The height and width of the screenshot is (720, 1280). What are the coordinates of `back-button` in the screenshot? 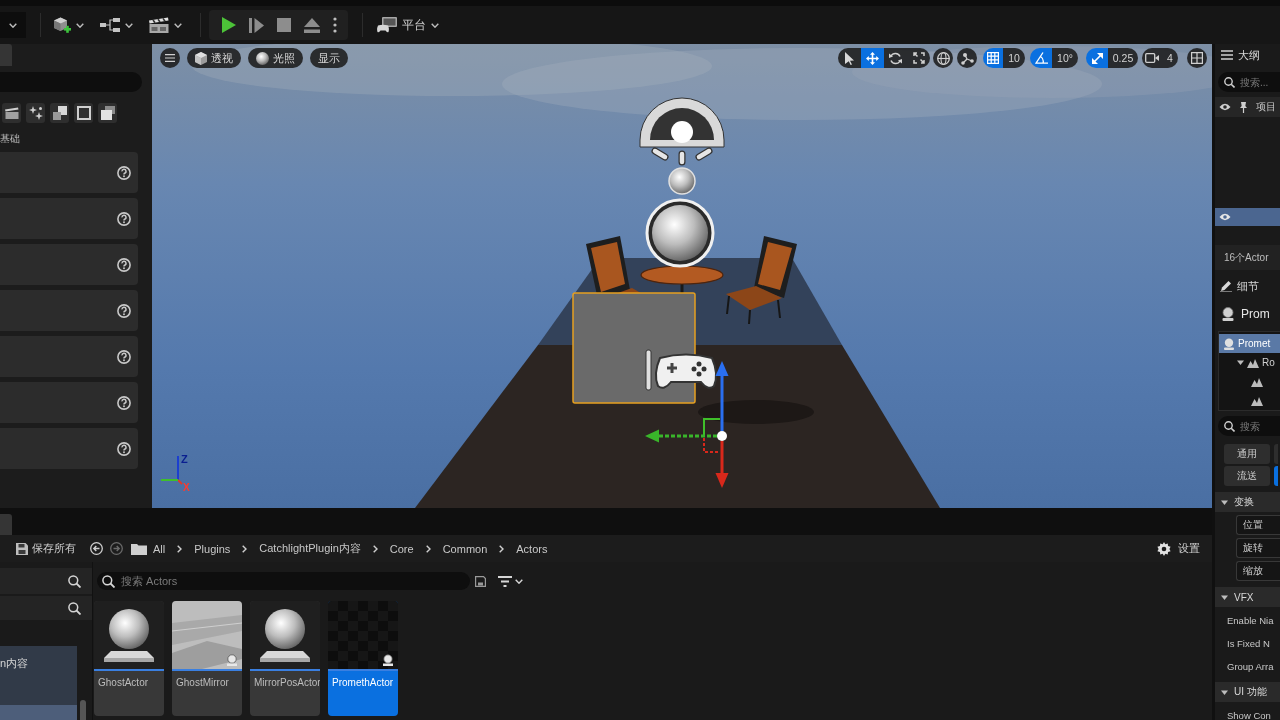 It's located at (96, 548).